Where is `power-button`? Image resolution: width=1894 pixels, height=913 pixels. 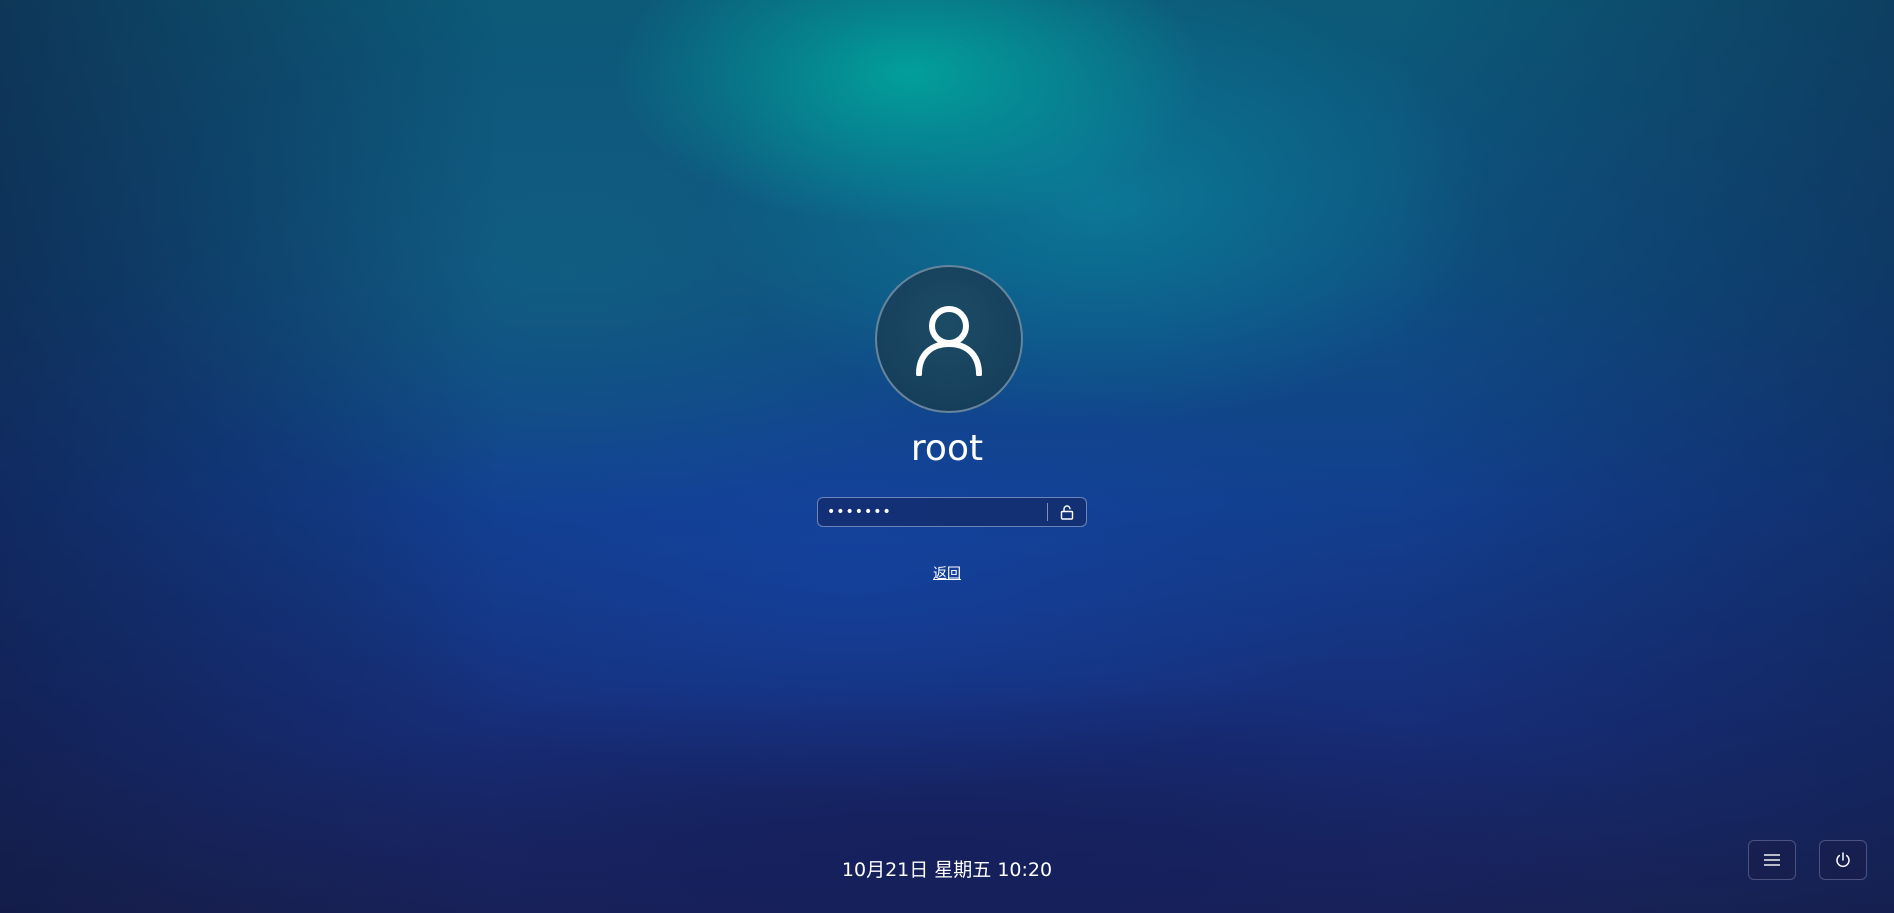 power-button is located at coordinates (1843, 860).